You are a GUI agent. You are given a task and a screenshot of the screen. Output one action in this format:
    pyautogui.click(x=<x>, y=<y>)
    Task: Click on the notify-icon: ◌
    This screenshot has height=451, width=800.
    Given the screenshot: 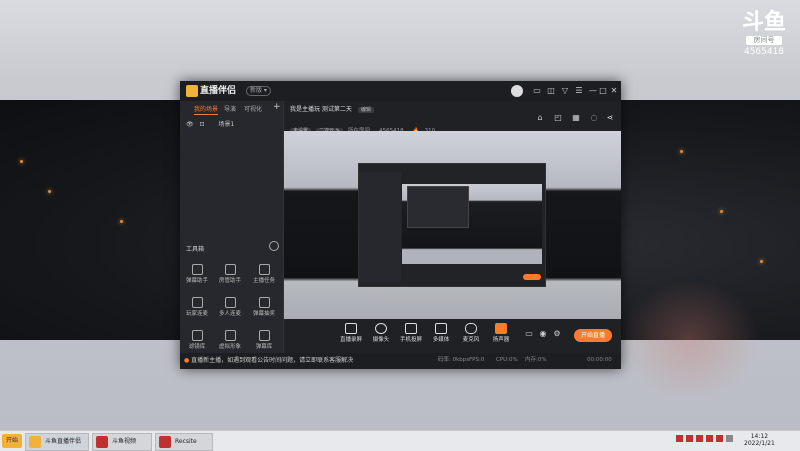 What is the action you would take?
    pyautogui.click(x=594, y=118)
    